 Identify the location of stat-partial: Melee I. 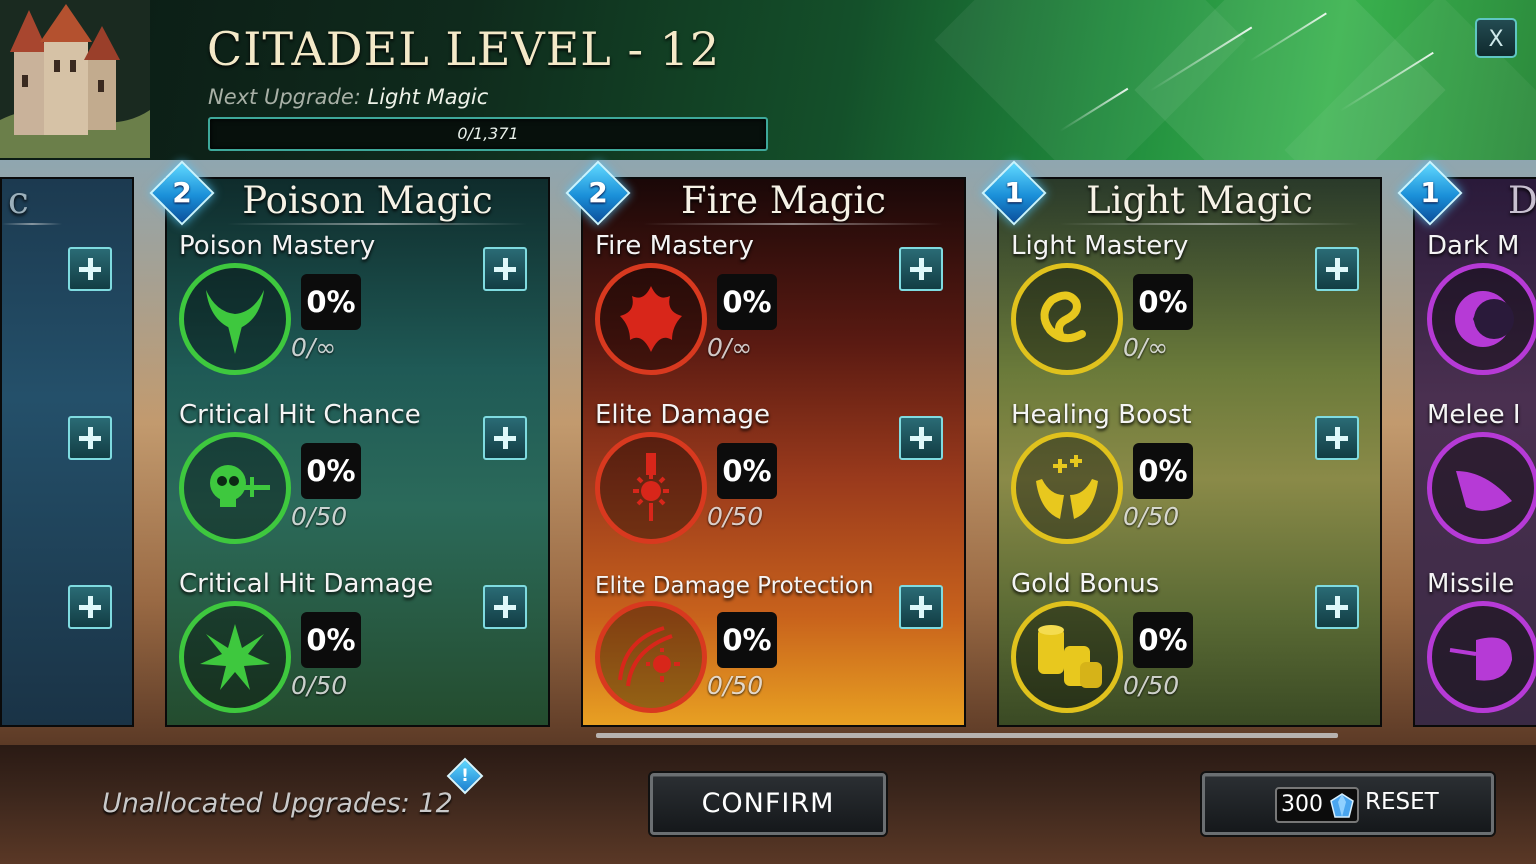
(1475, 485).